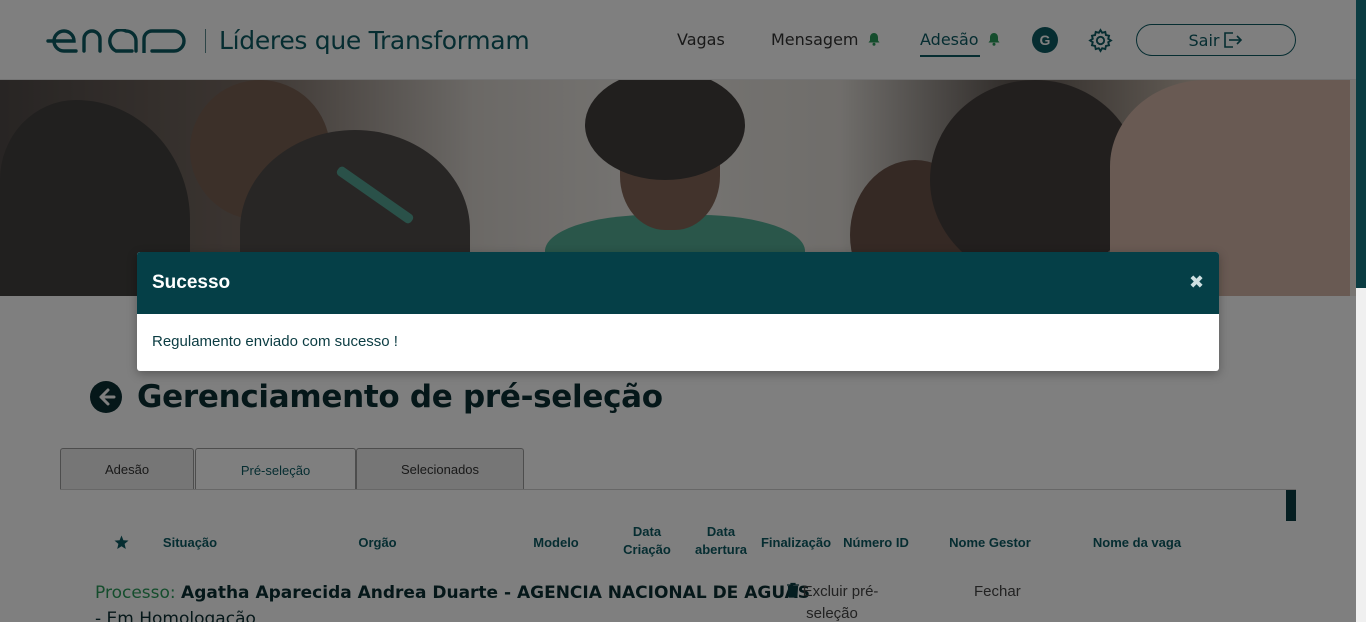 The height and width of the screenshot is (622, 1366). Describe the element at coordinates (191, 282) in the screenshot. I see `modal-title: Sucesso` at that location.